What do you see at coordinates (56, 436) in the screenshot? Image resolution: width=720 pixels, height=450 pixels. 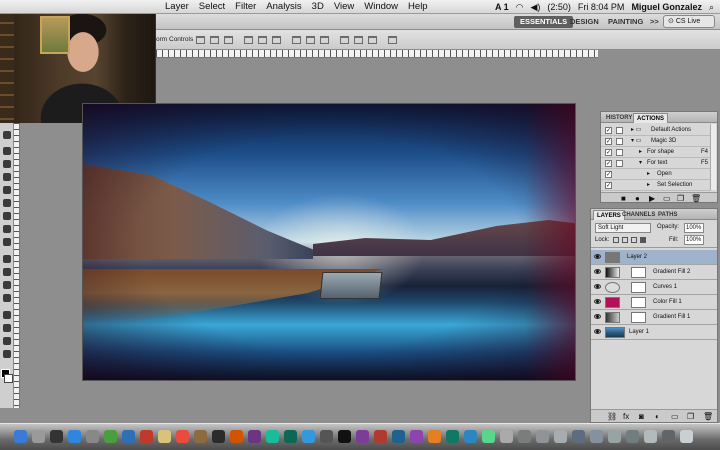 I see `mission-control-icon` at bounding box center [56, 436].